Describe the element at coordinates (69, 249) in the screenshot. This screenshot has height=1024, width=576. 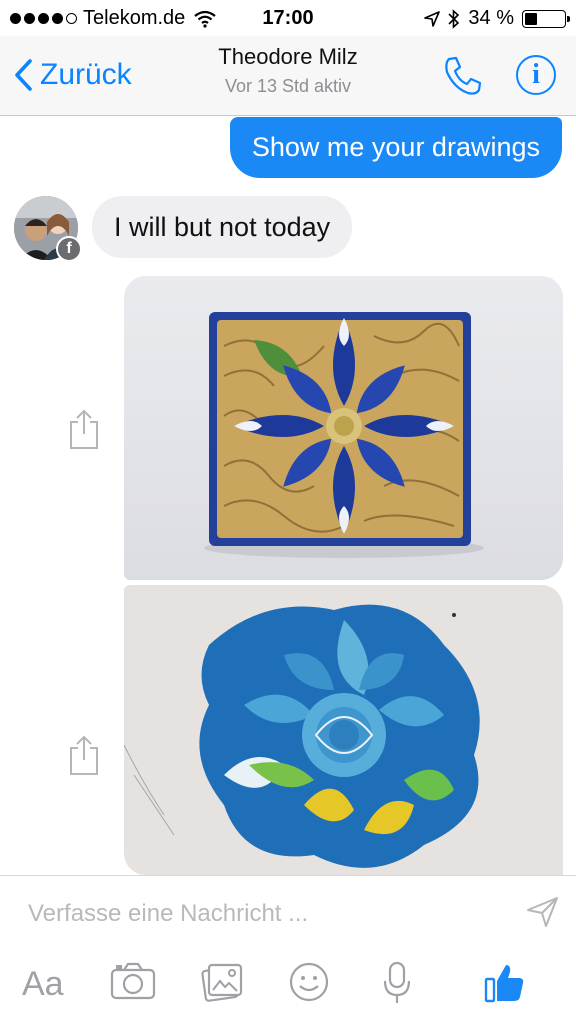
I see `facebook-badge-icon: f` at that location.